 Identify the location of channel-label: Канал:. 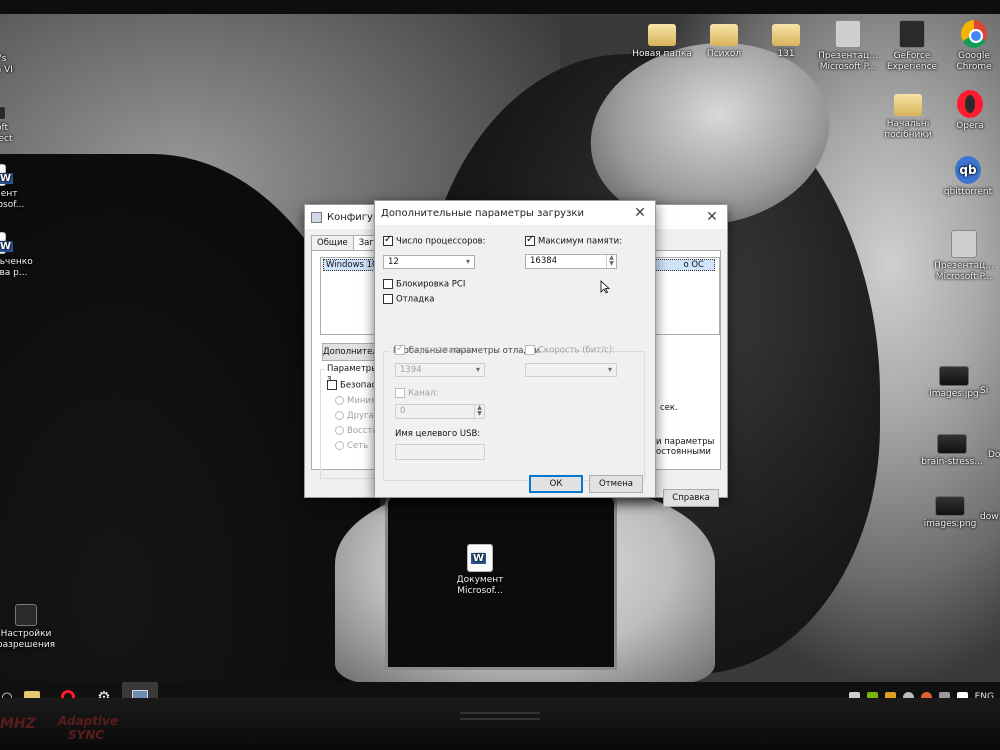
(423, 393).